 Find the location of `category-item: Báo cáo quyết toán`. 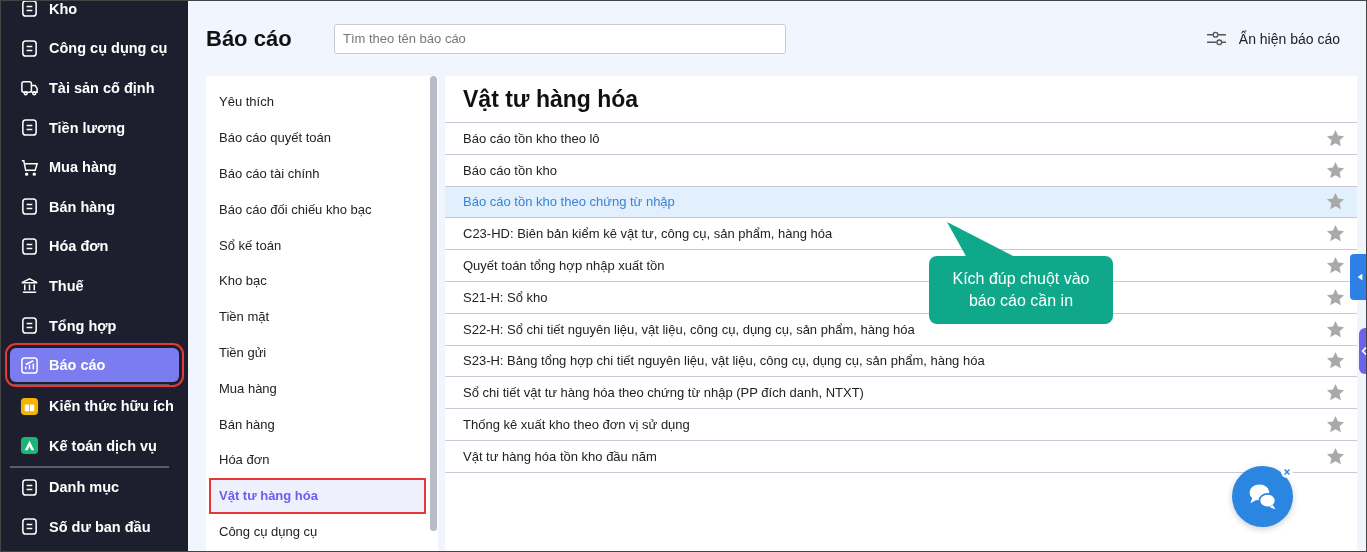

category-item: Báo cáo quyết toán is located at coordinates (315, 137).